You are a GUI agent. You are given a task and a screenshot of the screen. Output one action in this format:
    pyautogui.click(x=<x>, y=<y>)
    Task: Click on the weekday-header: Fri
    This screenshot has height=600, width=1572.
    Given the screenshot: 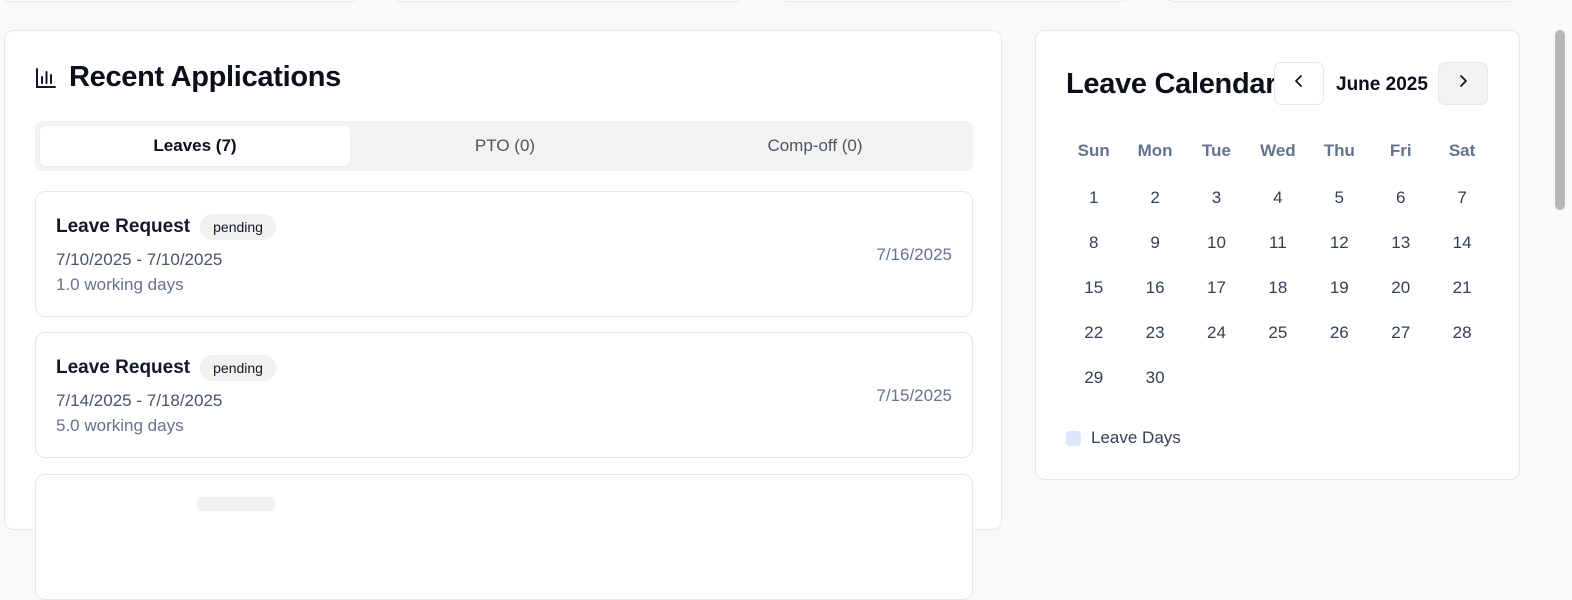 What is the action you would take?
    pyautogui.click(x=1400, y=150)
    